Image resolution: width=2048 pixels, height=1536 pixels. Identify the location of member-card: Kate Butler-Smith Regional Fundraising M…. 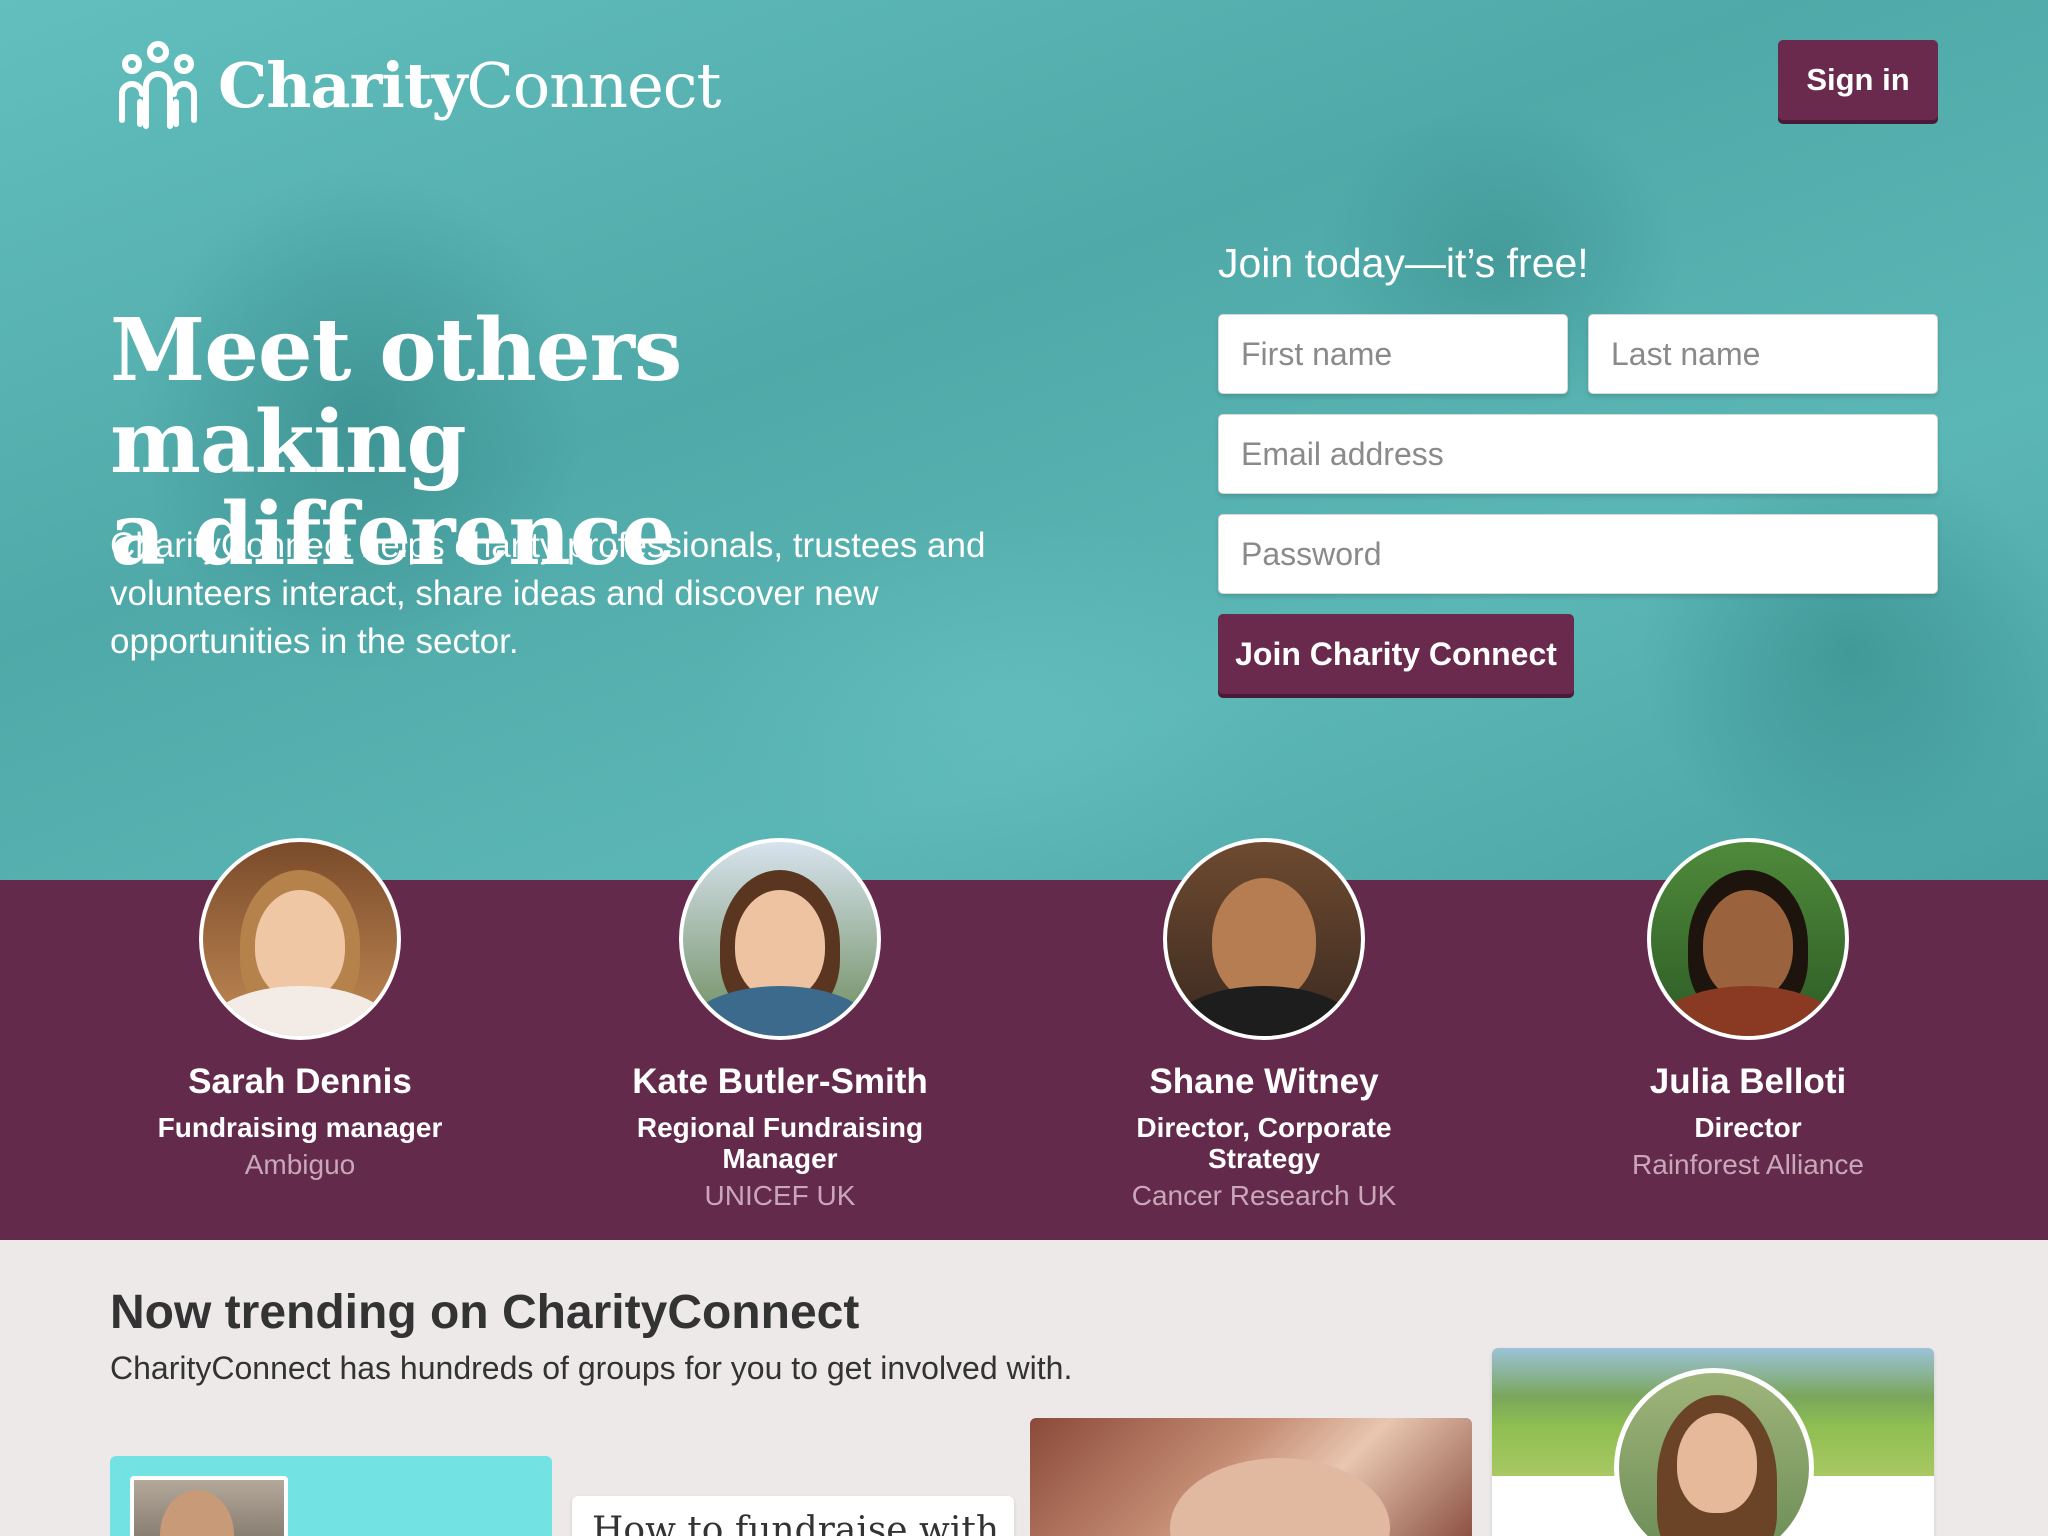
(780, 1025).